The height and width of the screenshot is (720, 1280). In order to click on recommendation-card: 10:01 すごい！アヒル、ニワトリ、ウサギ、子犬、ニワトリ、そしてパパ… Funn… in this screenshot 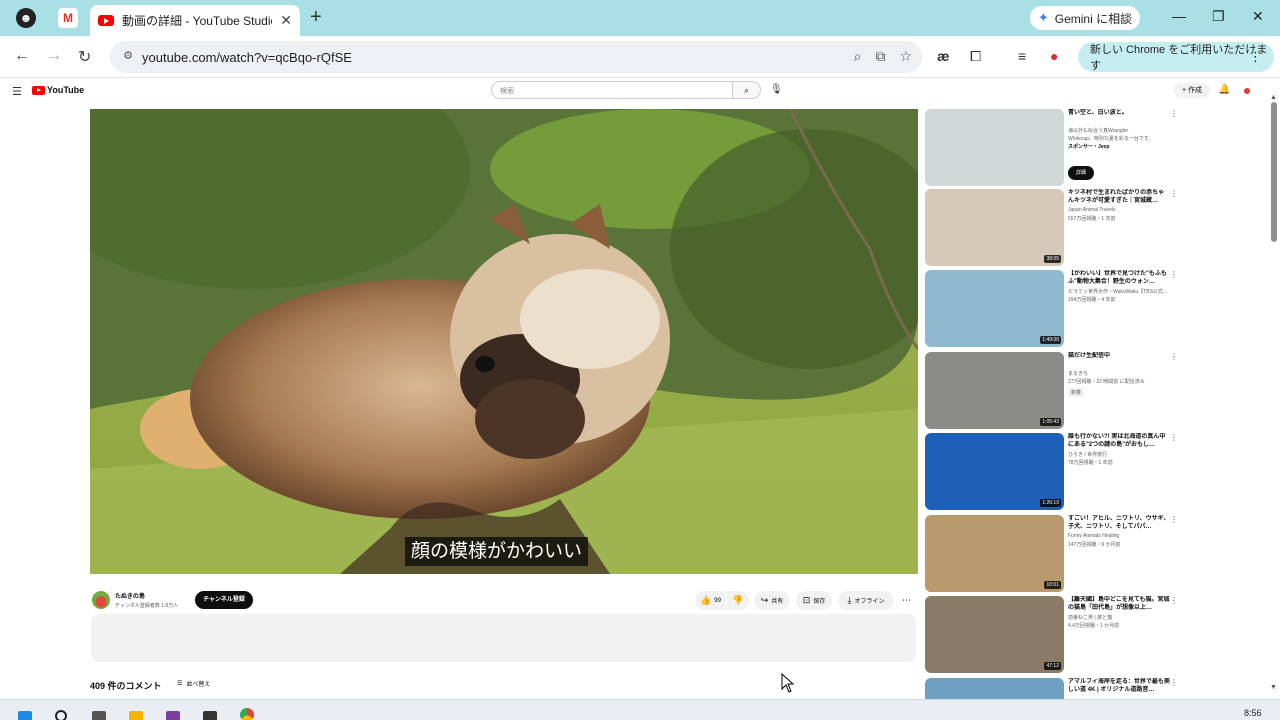, I will do `click(1097, 554)`.